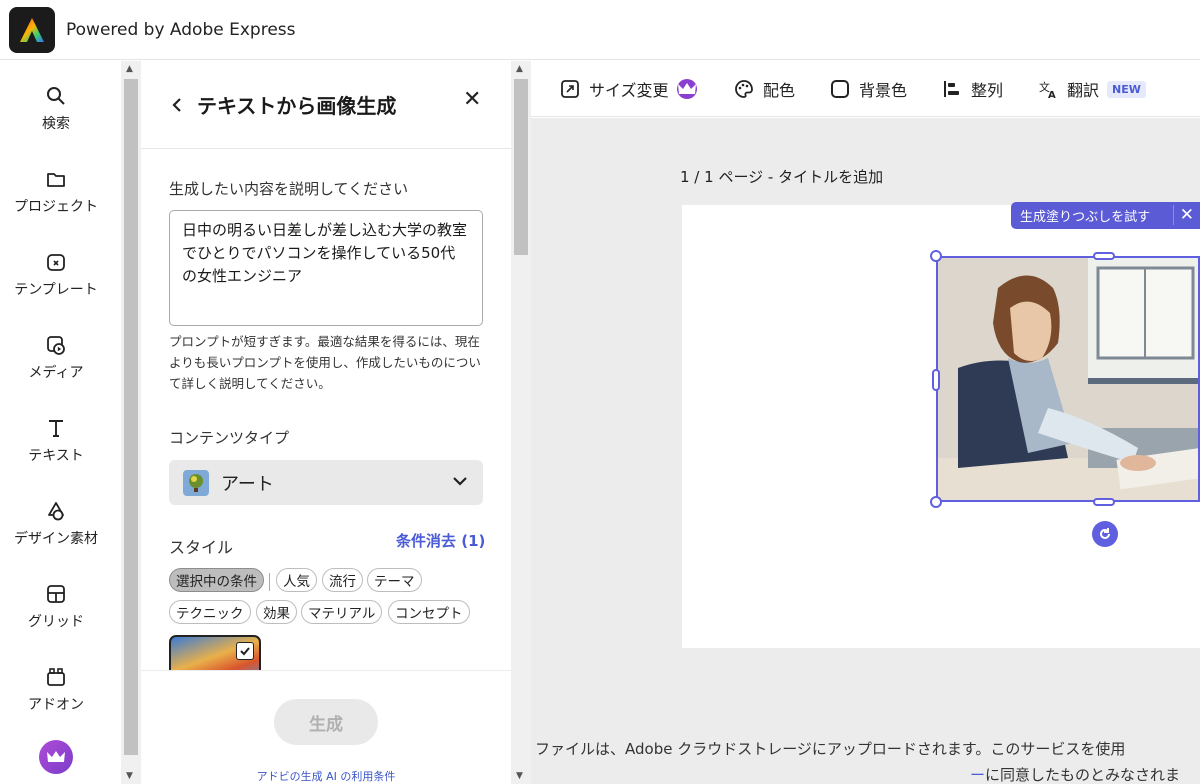 This screenshot has width=1200, height=784. I want to click on back-chevron-icon, so click(177, 105).